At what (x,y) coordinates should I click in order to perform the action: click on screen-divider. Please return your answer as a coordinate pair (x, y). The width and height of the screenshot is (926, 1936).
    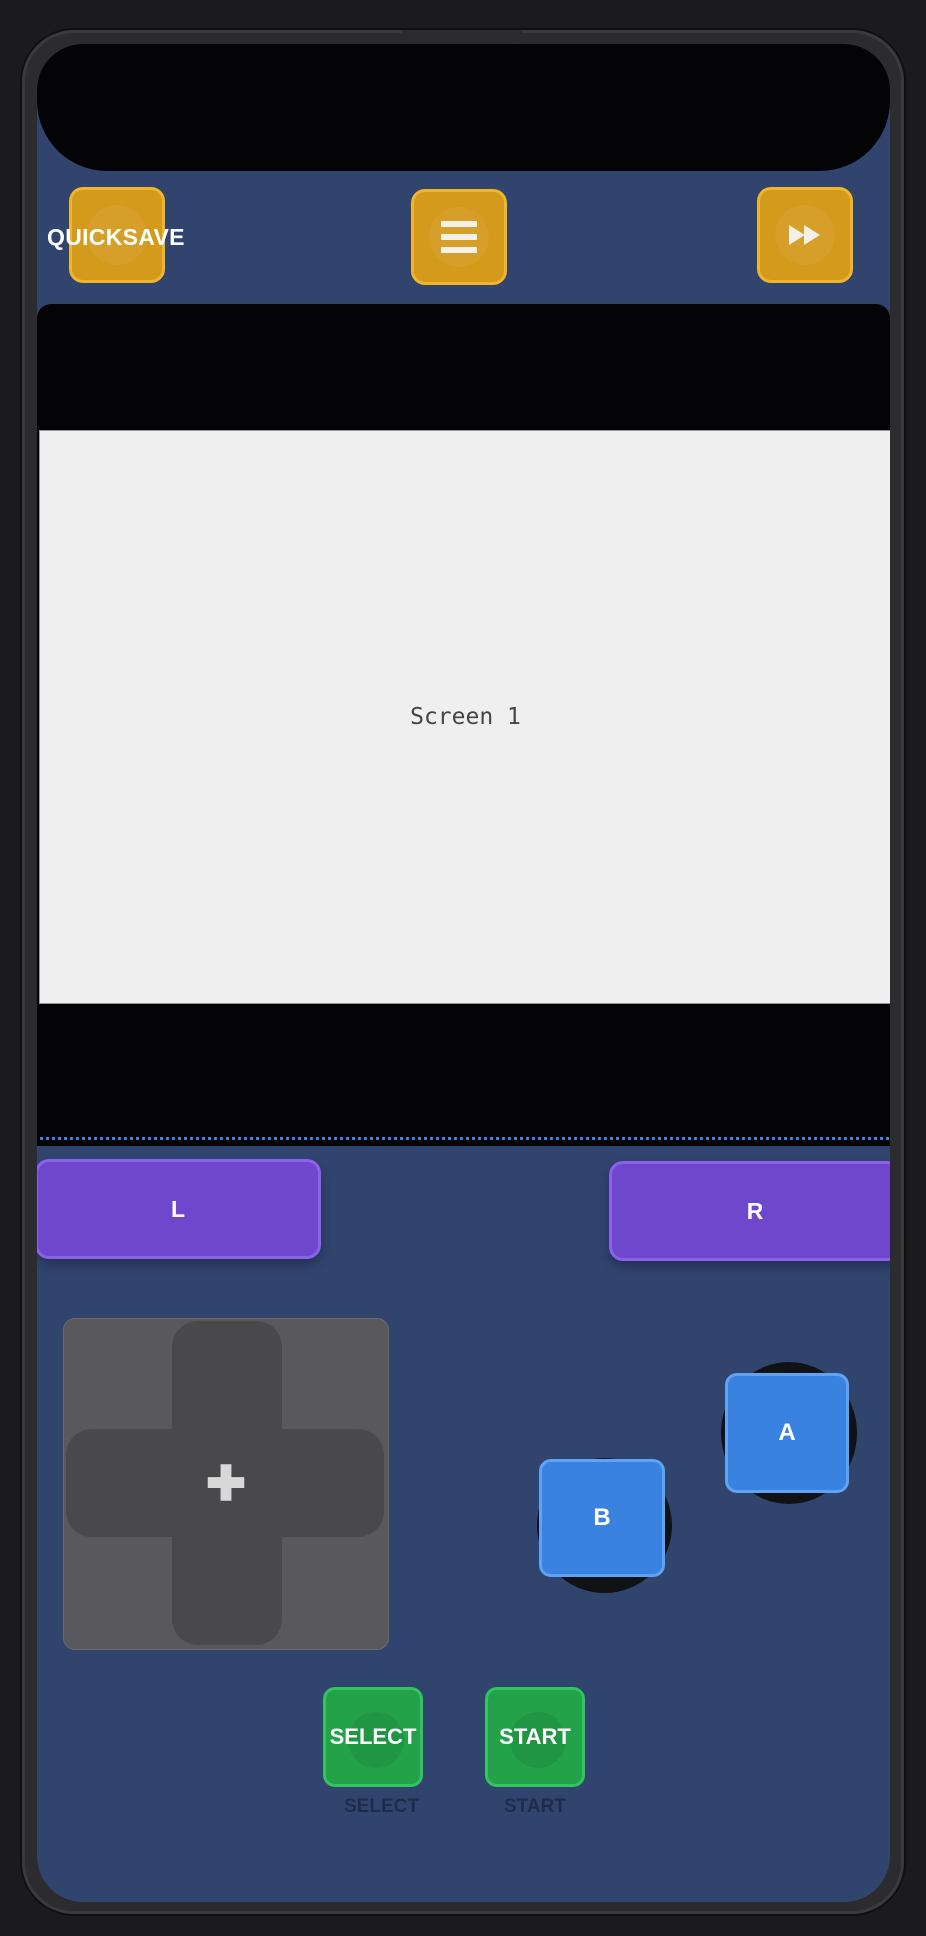
    Looking at the image, I should click on (463, 1138).